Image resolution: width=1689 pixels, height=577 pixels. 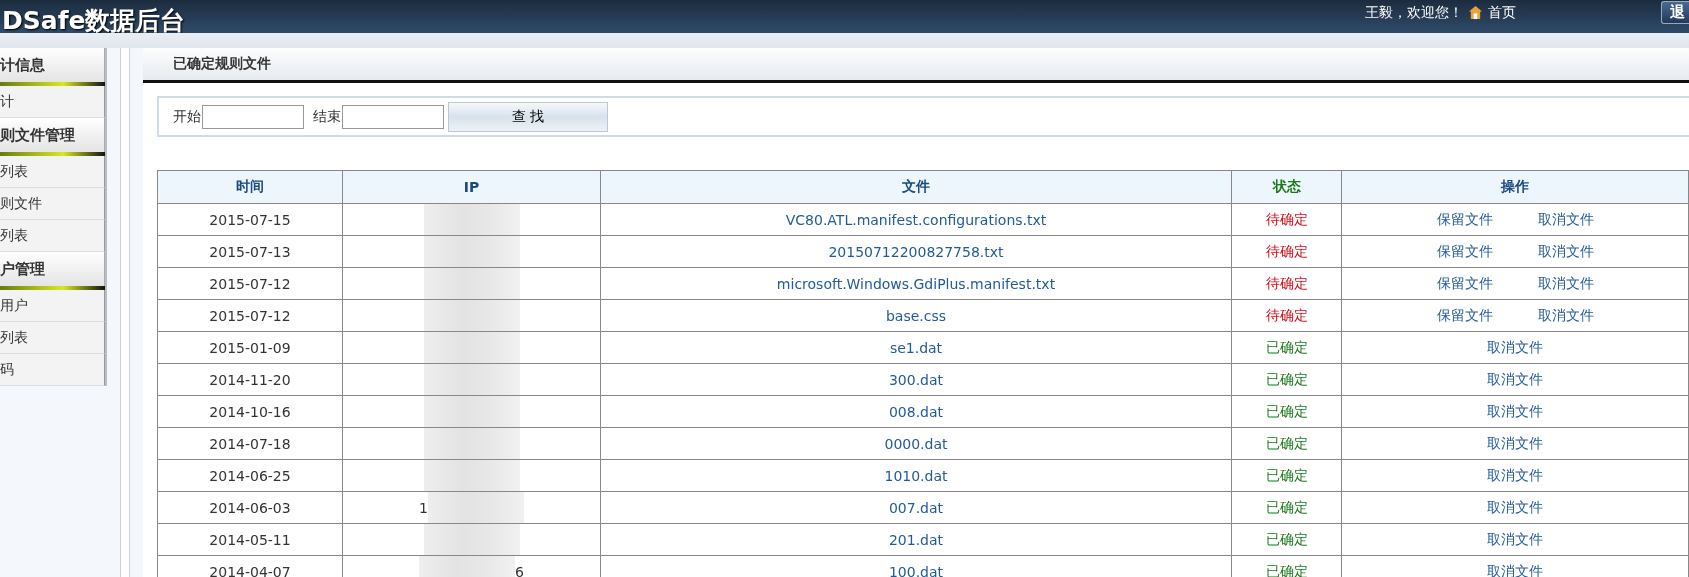 I want to click on home-link: 首页, so click(x=1502, y=12).